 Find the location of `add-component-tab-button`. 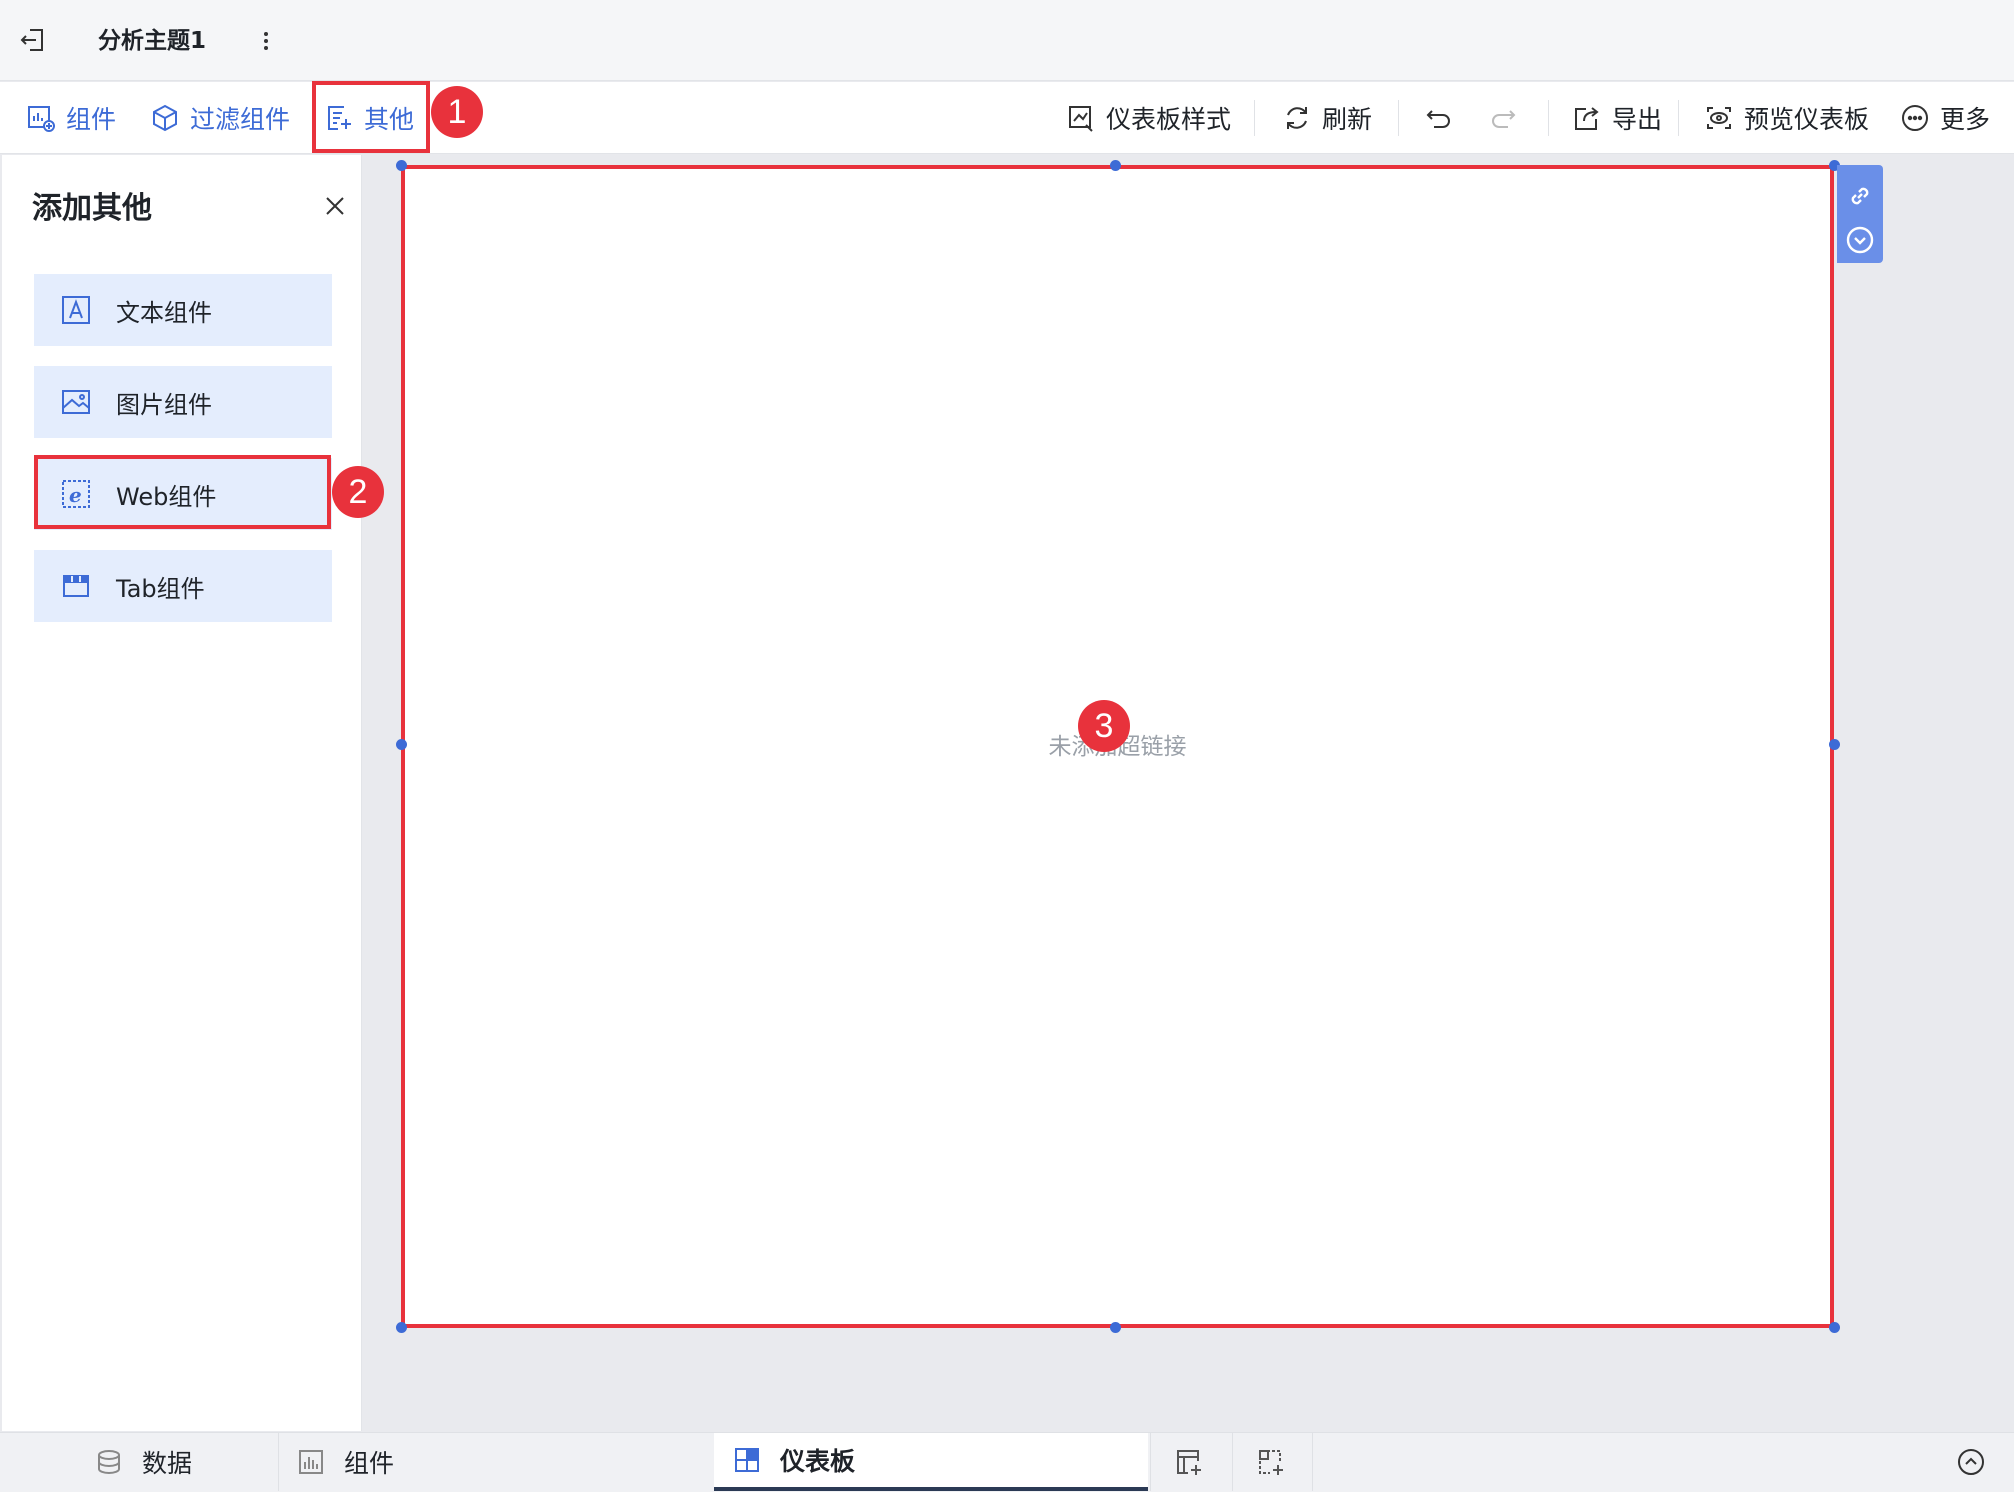

add-component-tab-button is located at coordinates (1280, 1462).